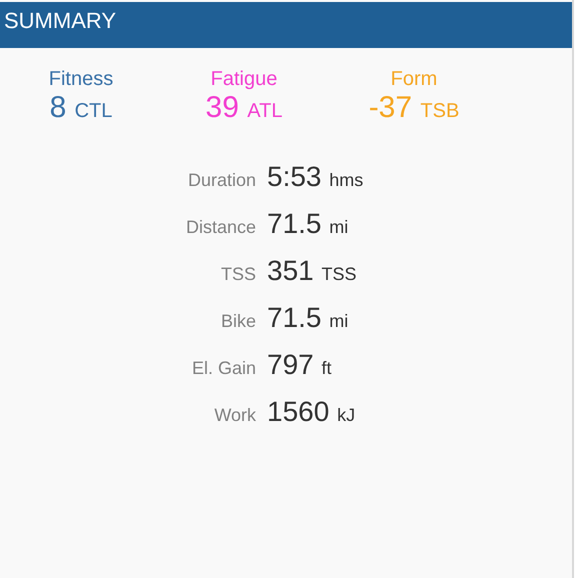  I want to click on metric-label: Fatigue, so click(244, 79).